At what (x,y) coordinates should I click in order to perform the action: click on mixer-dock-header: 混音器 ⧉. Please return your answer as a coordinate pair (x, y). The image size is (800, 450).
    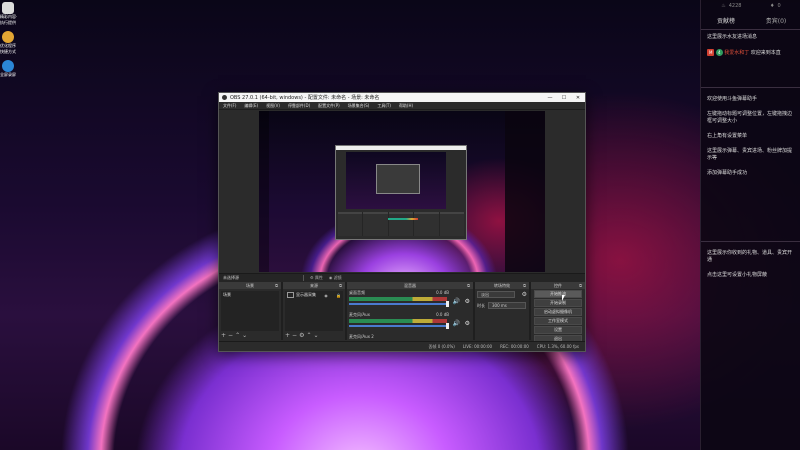
    Looking at the image, I should click on (410, 285).